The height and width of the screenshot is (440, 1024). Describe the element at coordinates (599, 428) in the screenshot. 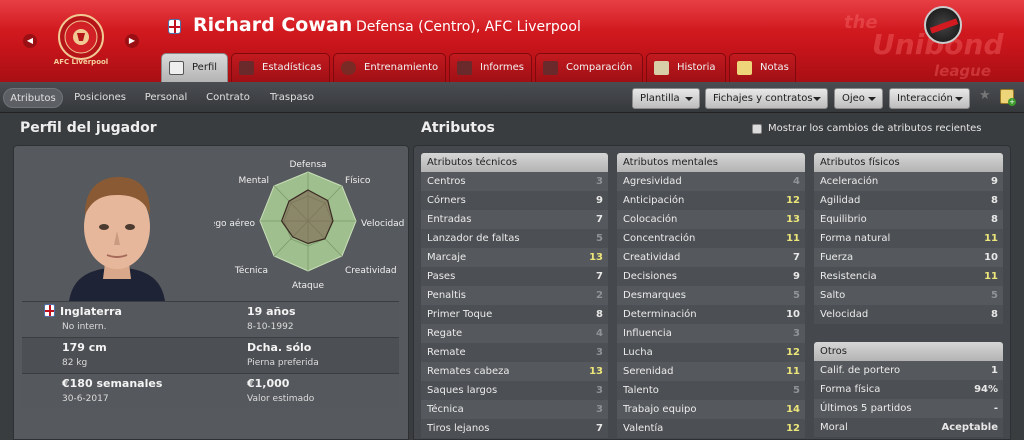

I see `attribute-value: 7` at that location.